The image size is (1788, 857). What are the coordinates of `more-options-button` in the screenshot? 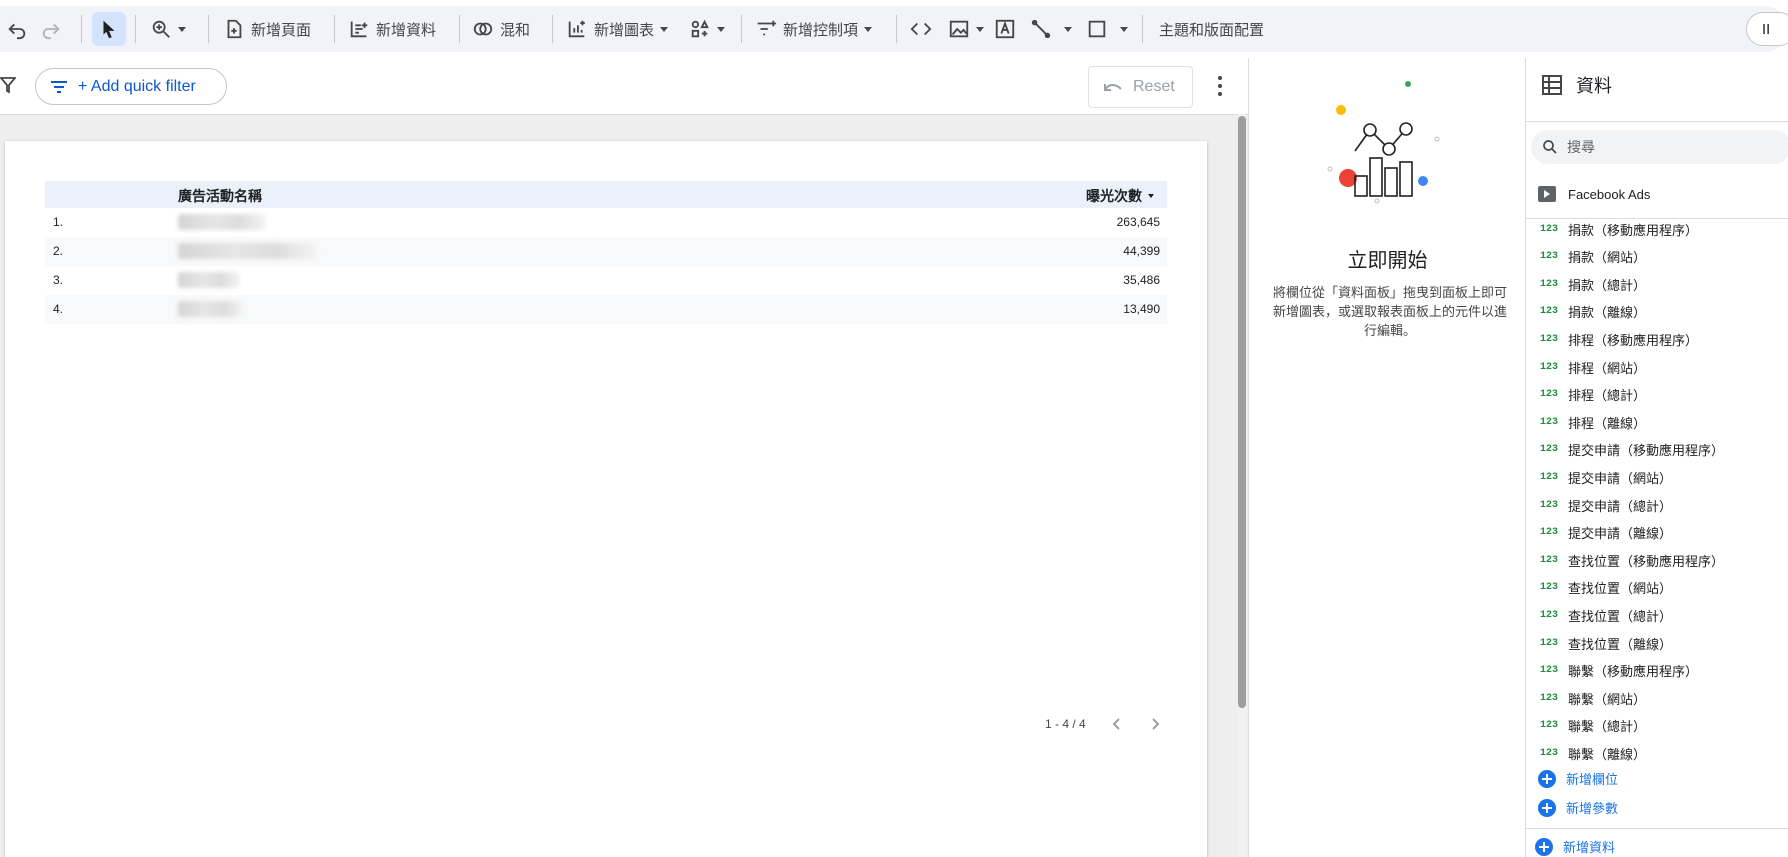 It's located at (1220, 87).